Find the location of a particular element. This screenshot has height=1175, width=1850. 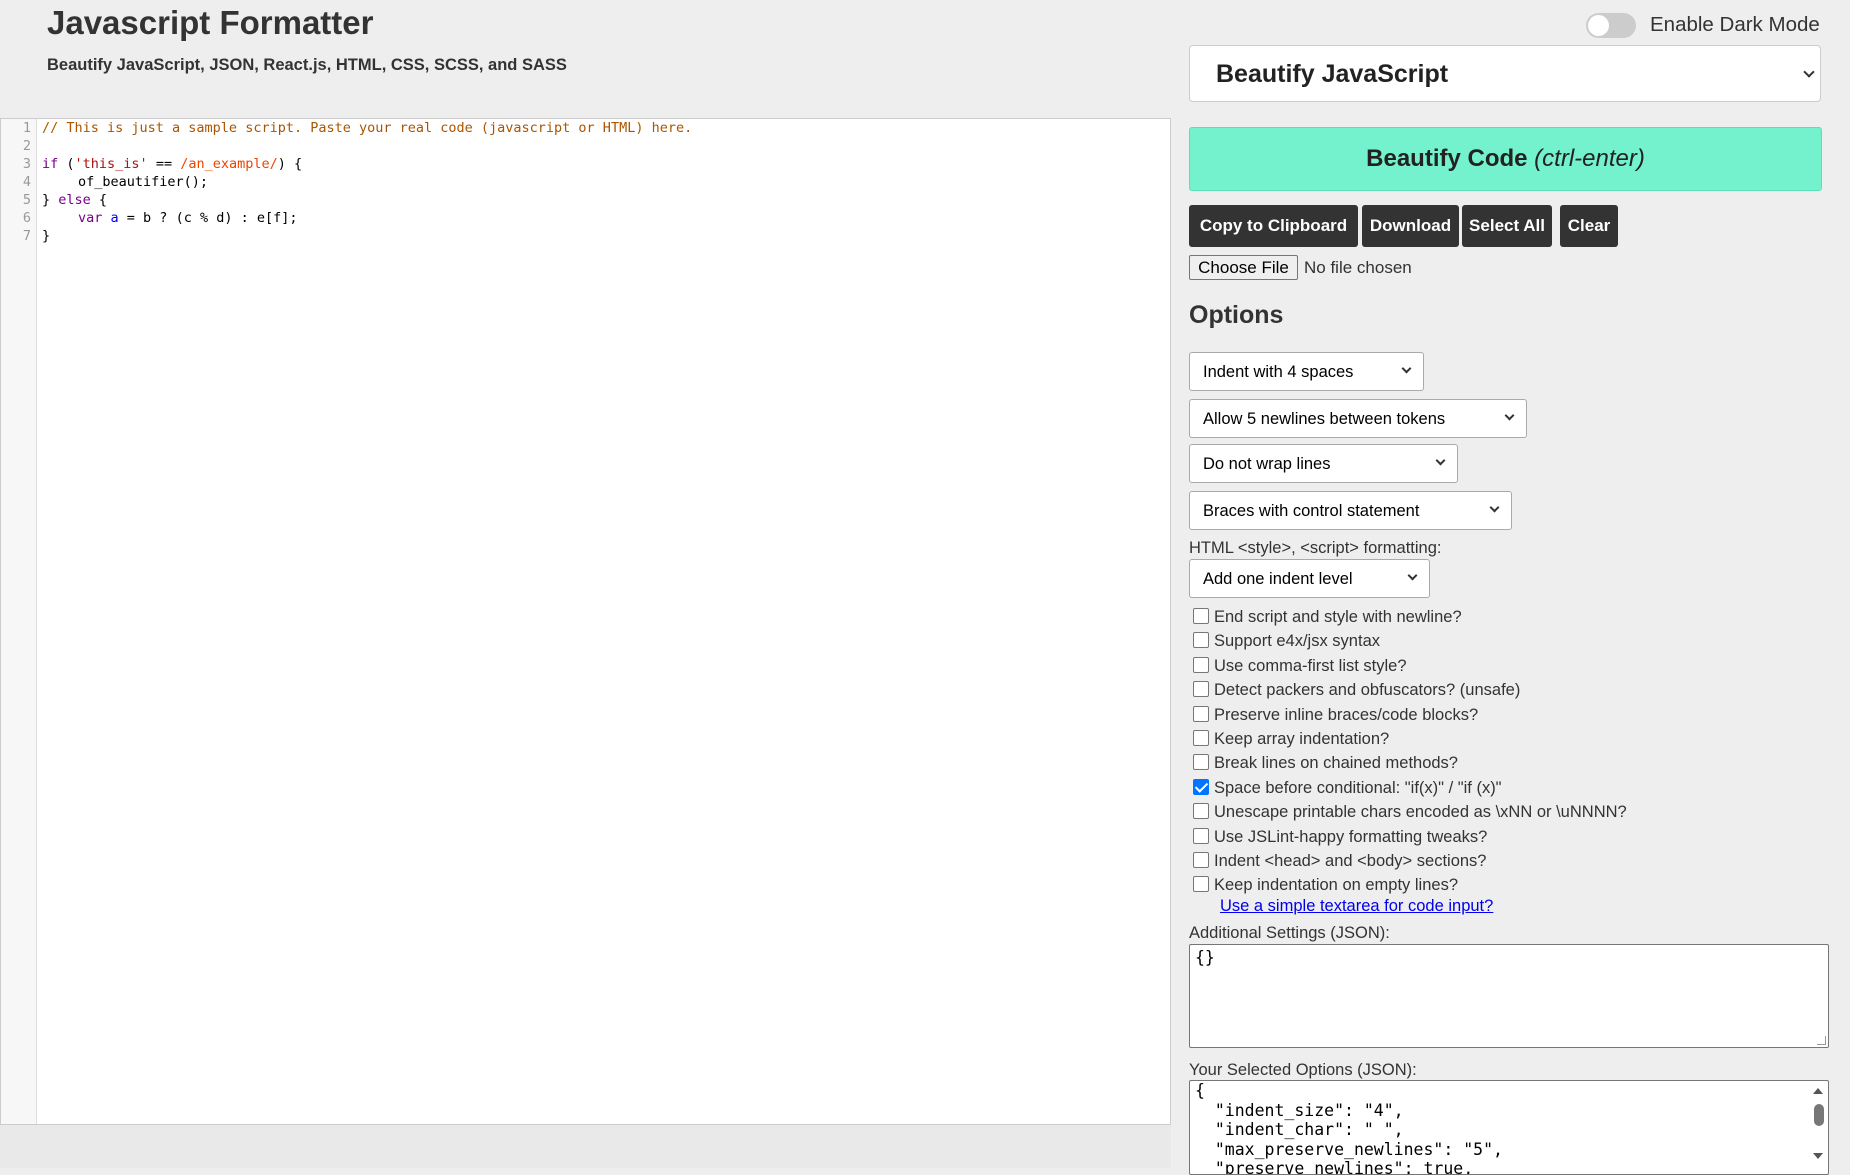

code-text: } is located at coordinates (46, 236).